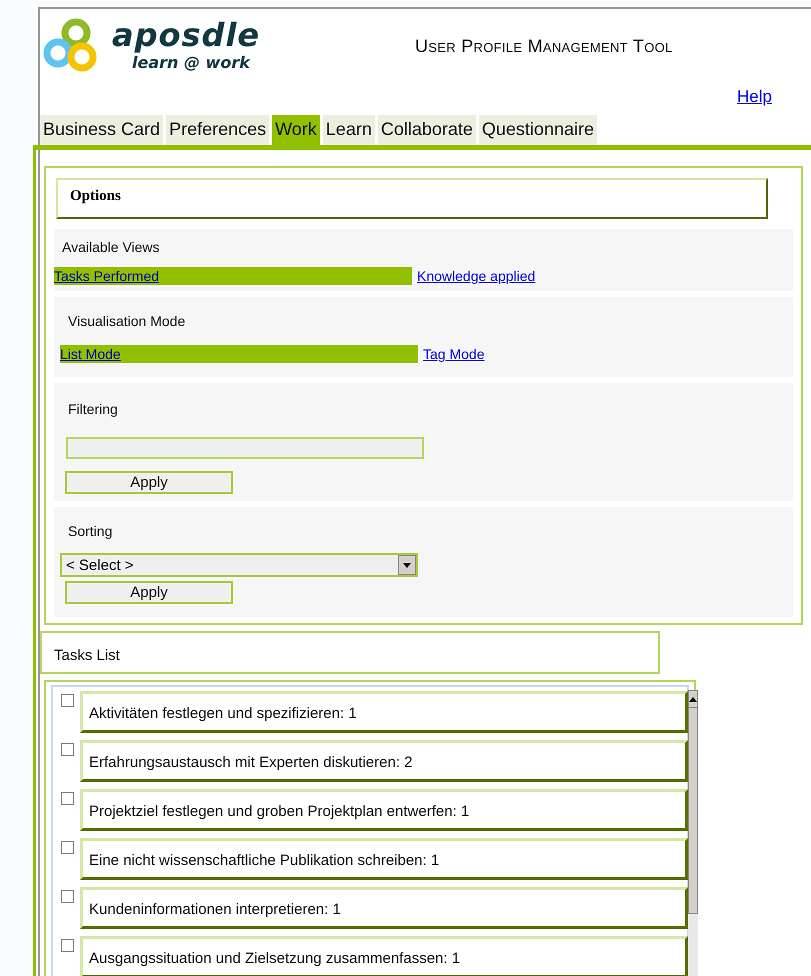 The width and height of the screenshot is (811, 976). I want to click on logo-tagline: learn @ work, so click(192, 62).